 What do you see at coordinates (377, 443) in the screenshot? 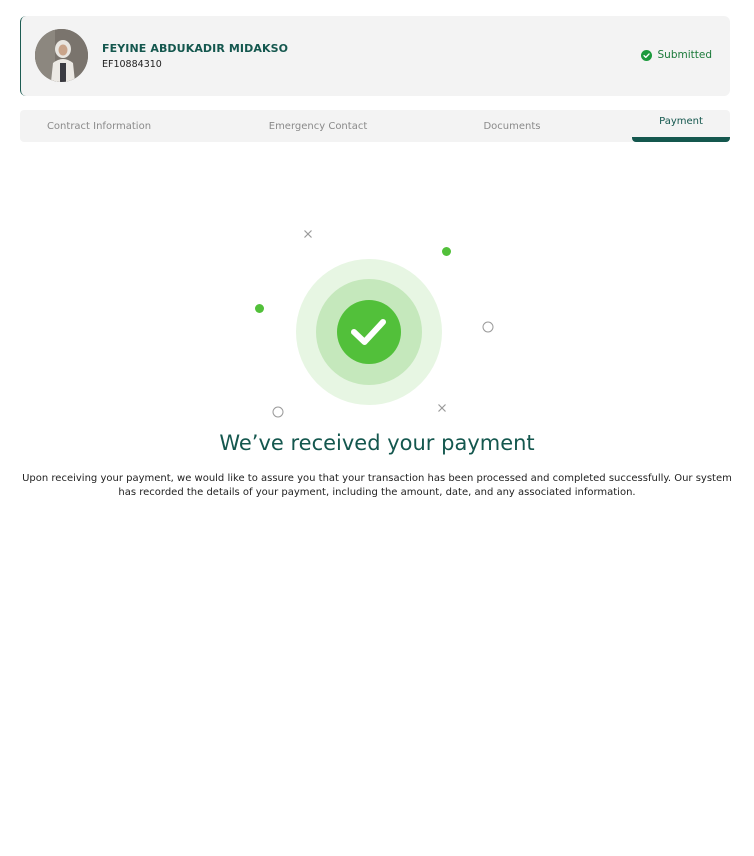
I see `payment-success-title: We’ve received your payment` at bounding box center [377, 443].